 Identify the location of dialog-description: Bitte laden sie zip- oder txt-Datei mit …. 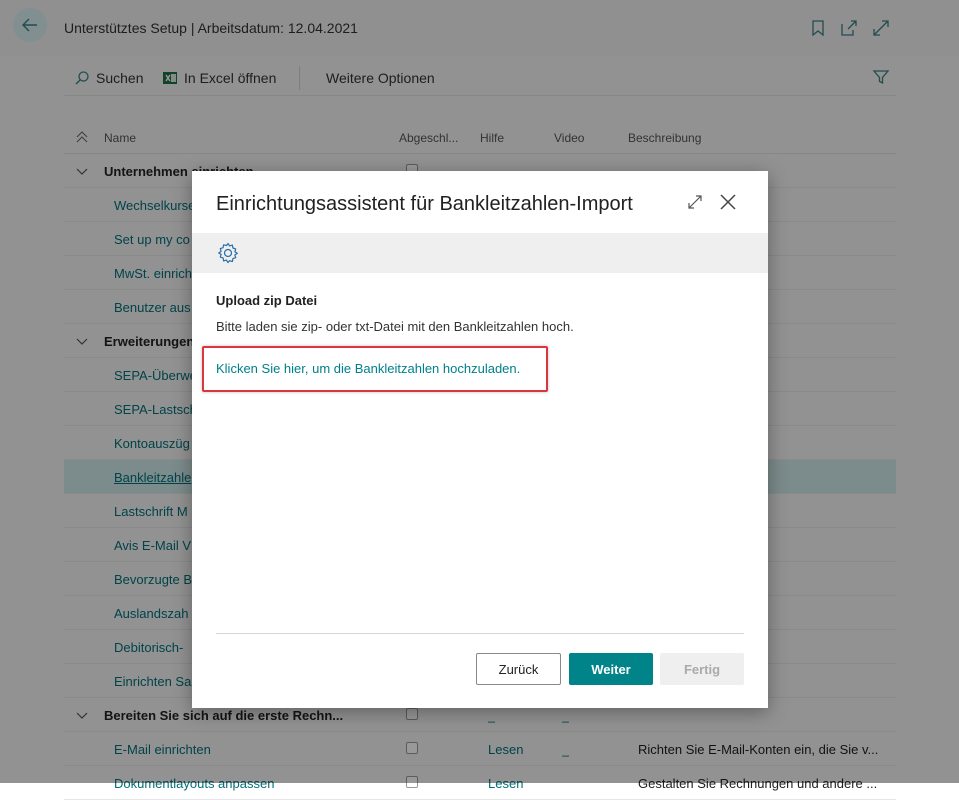
(395, 326).